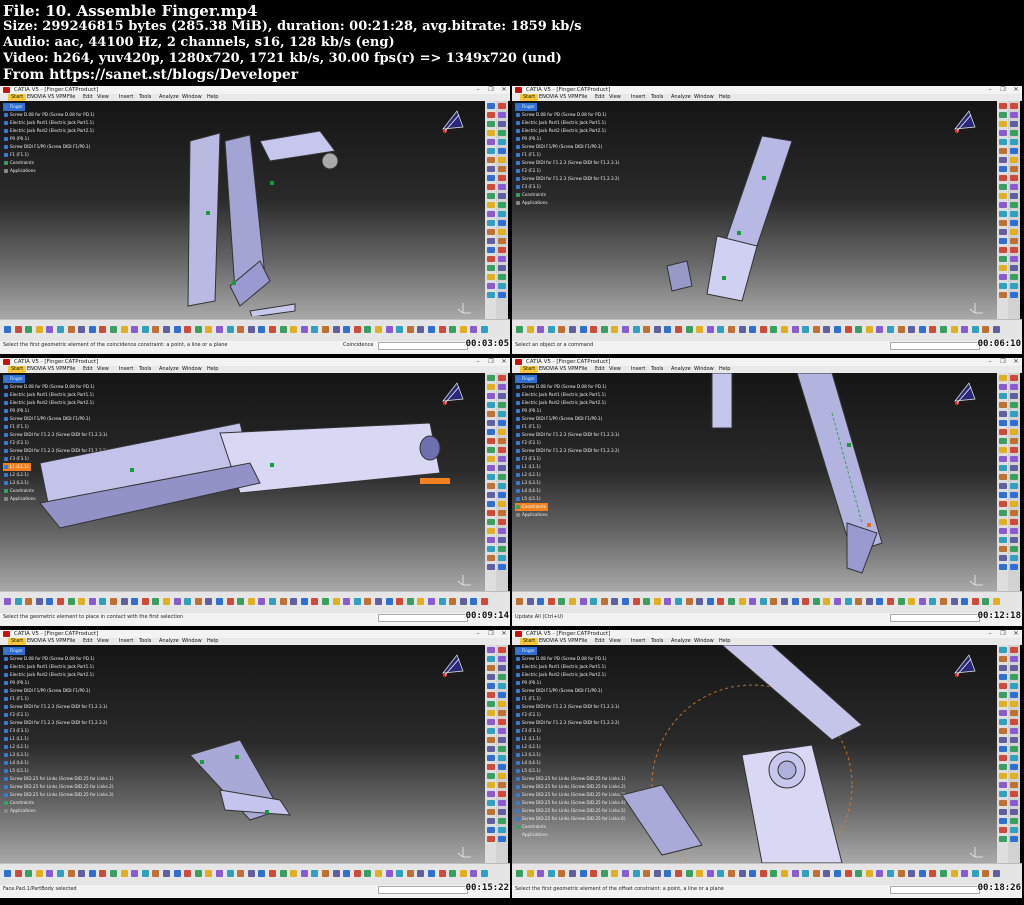 The height and width of the screenshot is (905, 1024). I want to click on menu-window: Window, so click(704, 97).